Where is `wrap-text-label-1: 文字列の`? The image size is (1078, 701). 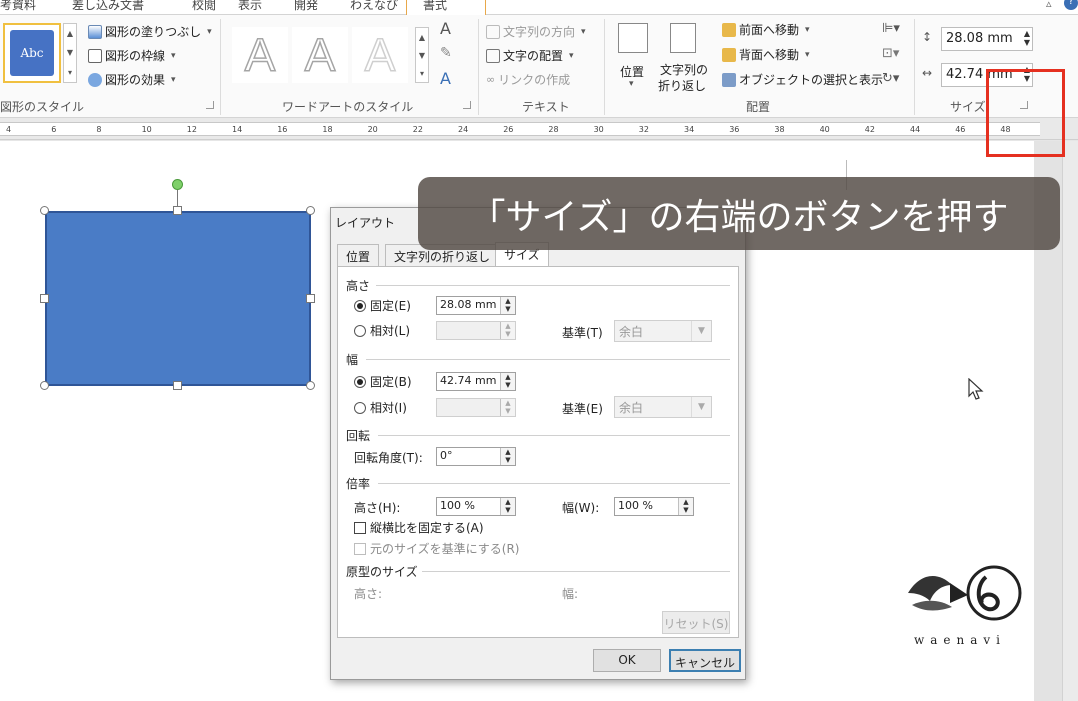 wrap-text-label-1: 文字列の is located at coordinates (684, 69).